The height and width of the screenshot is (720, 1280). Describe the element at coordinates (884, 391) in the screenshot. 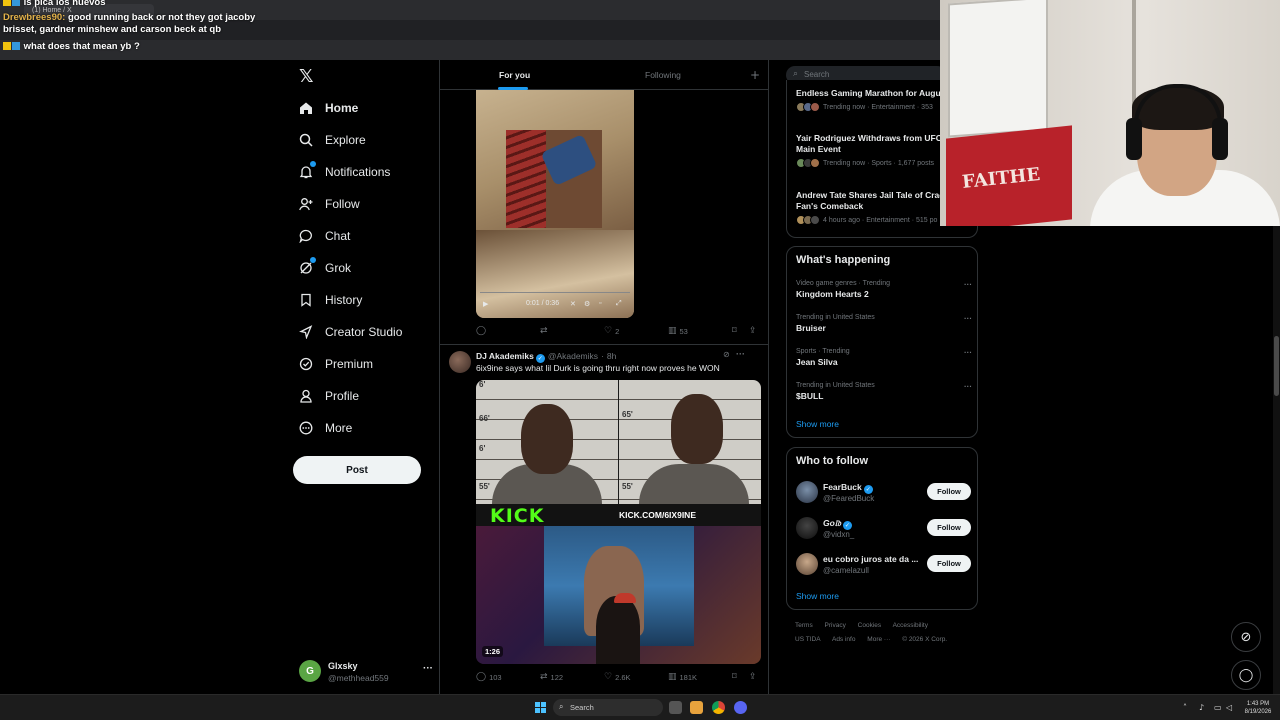

I see `trend-item: Trending in United States $BULL ···` at that location.